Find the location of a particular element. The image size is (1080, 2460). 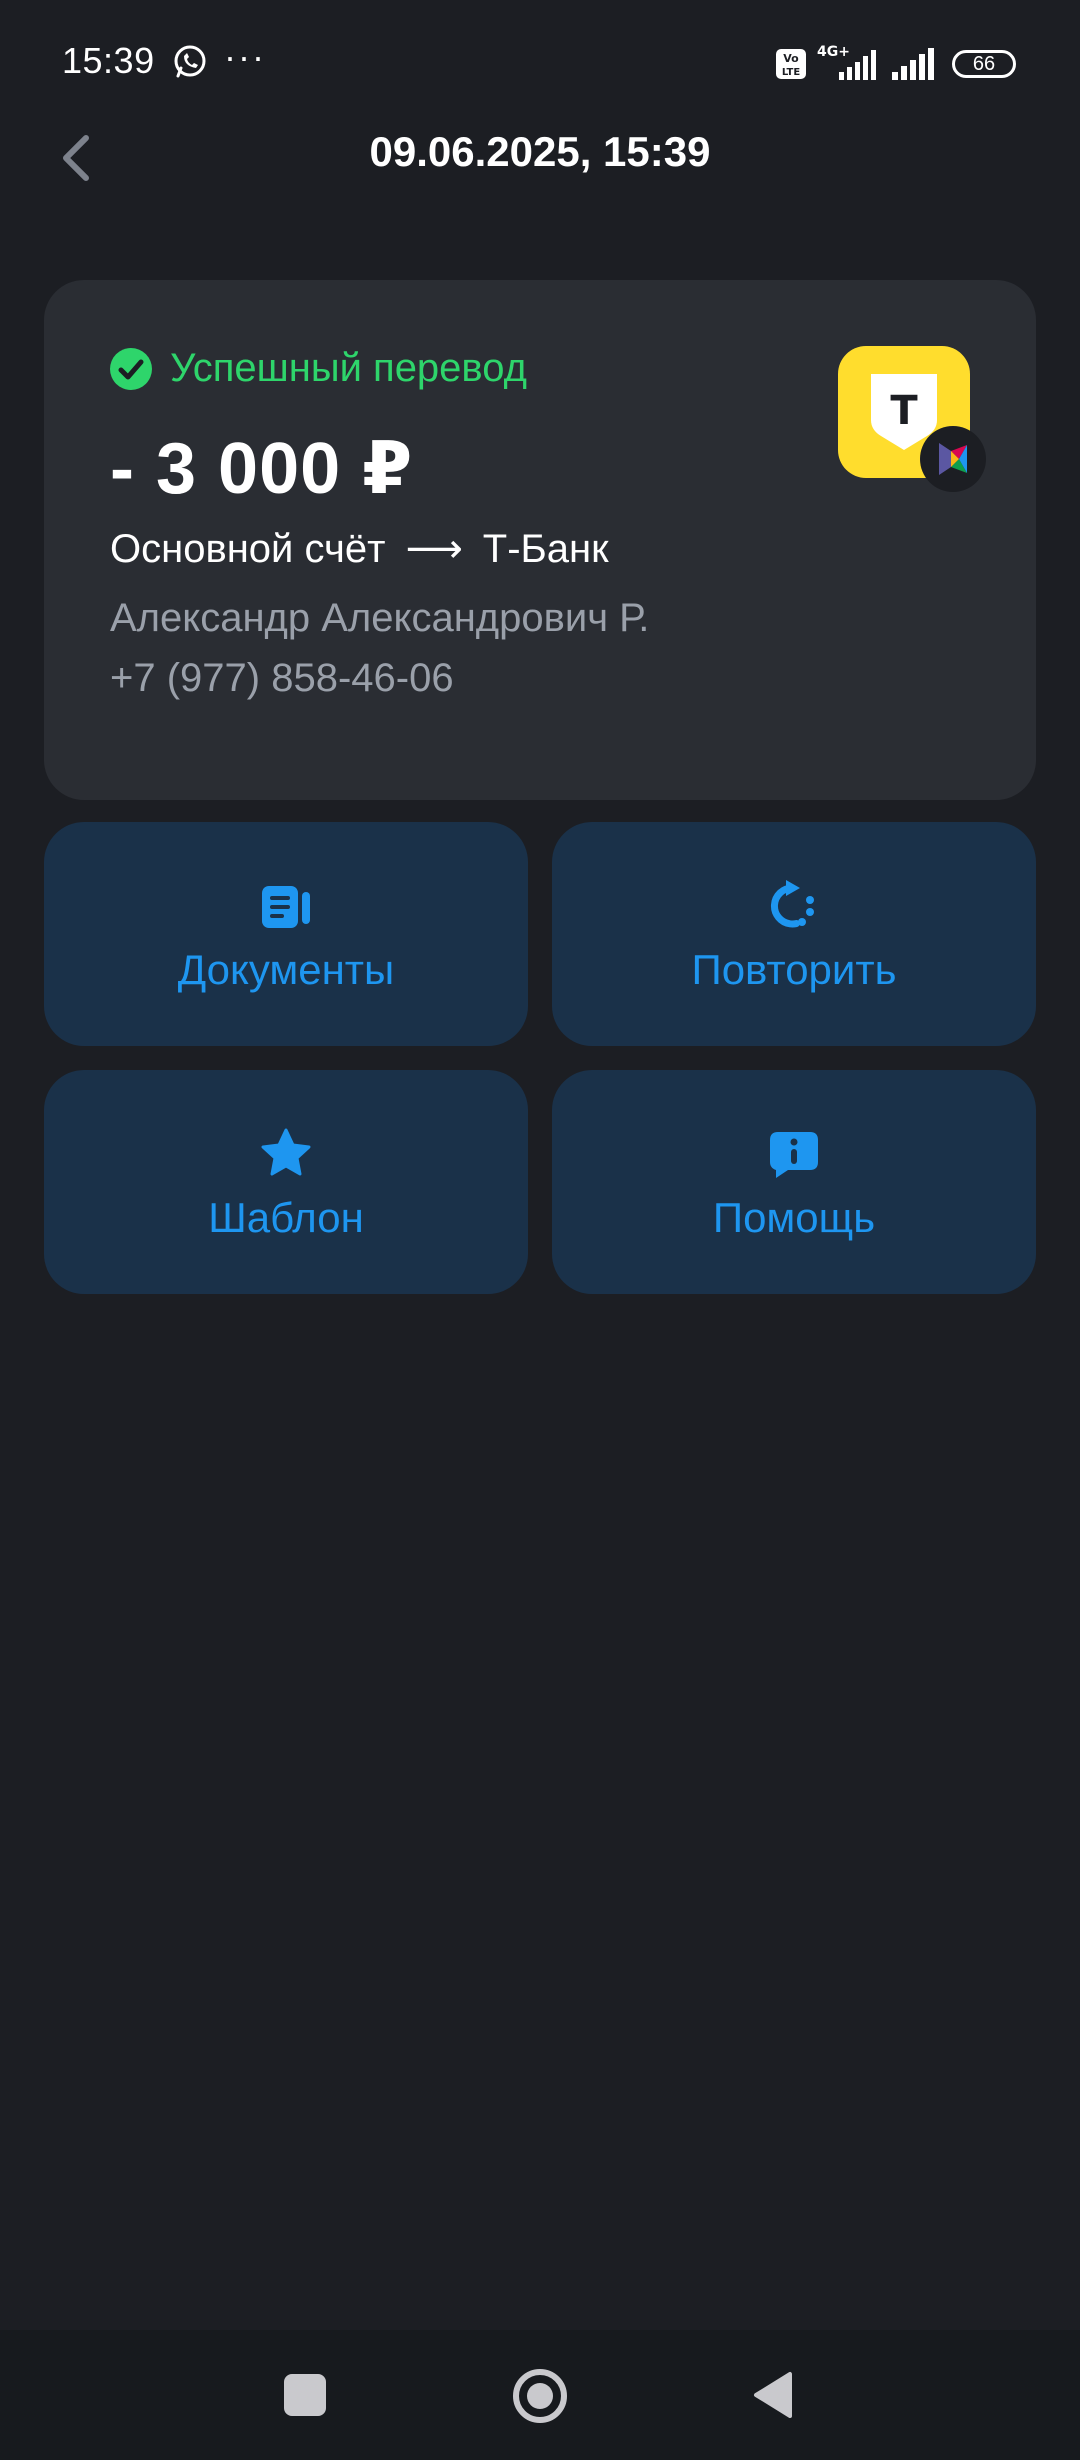

system-back-button is located at coordinates (773, 2395).